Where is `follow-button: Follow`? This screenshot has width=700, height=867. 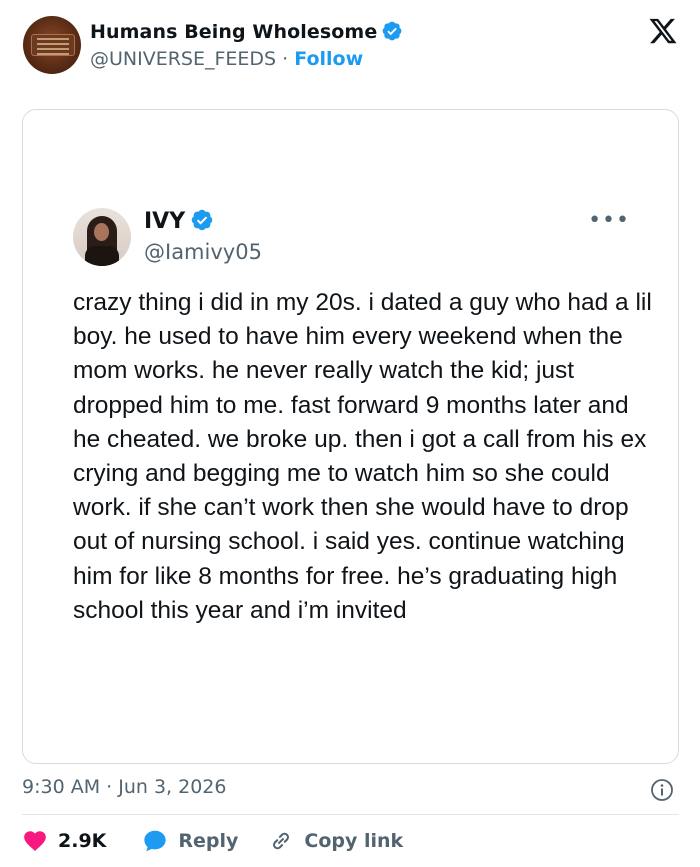 follow-button: Follow is located at coordinates (328, 59).